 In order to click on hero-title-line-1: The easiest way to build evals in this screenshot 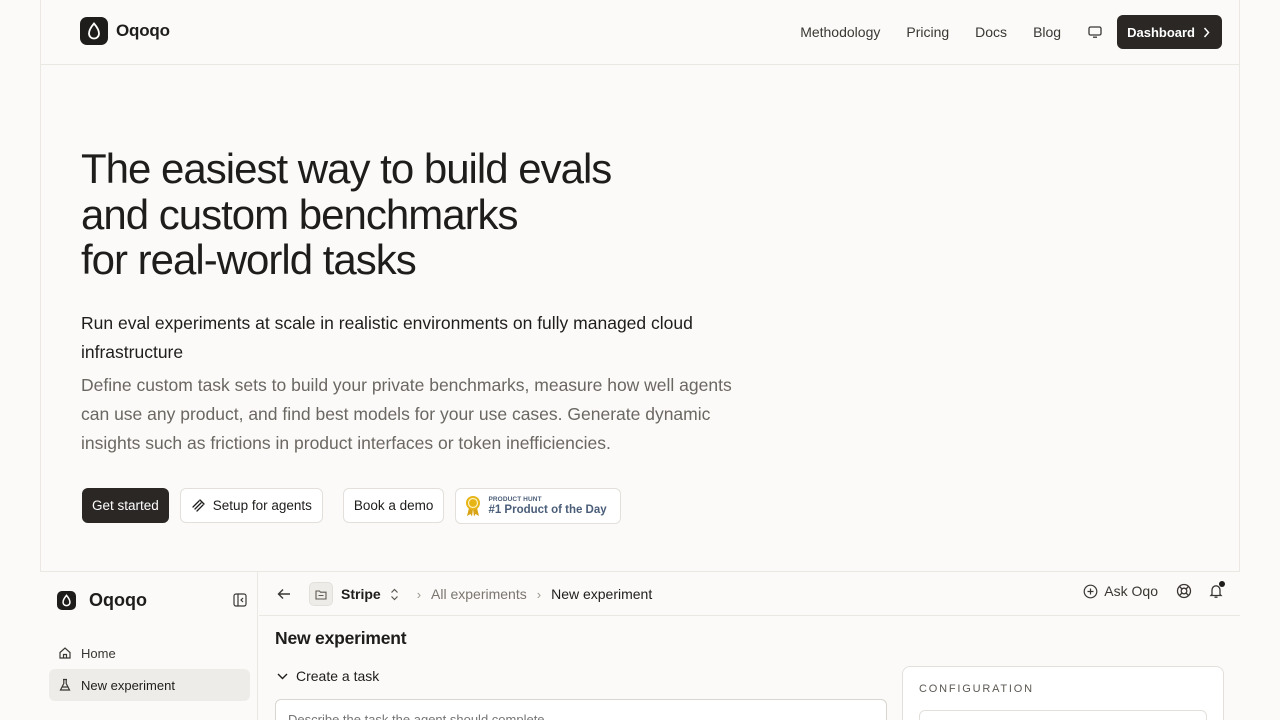, I will do `click(346, 168)`.